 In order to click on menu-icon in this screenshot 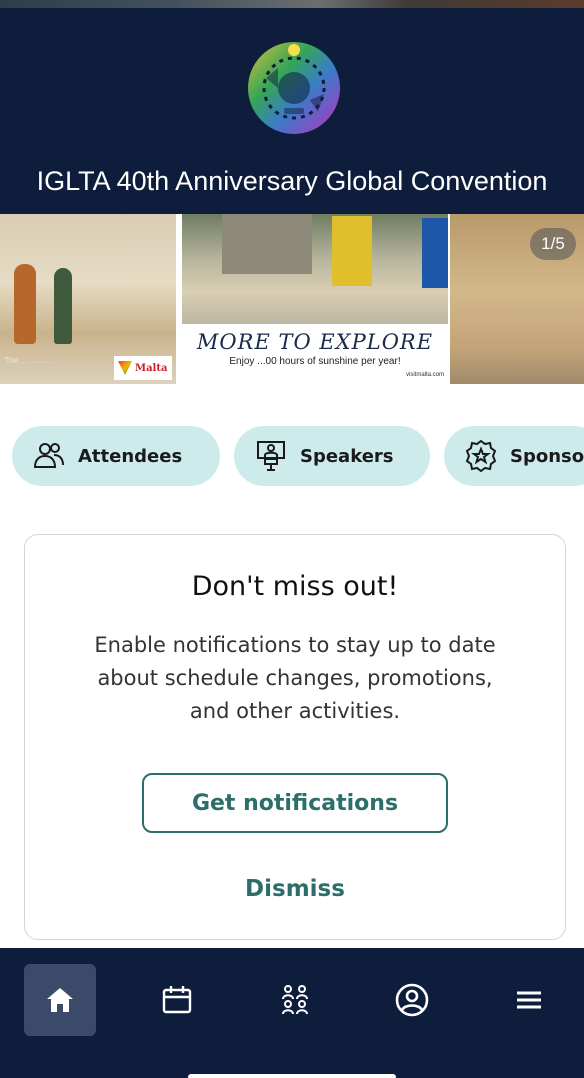, I will do `click(529, 1000)`.